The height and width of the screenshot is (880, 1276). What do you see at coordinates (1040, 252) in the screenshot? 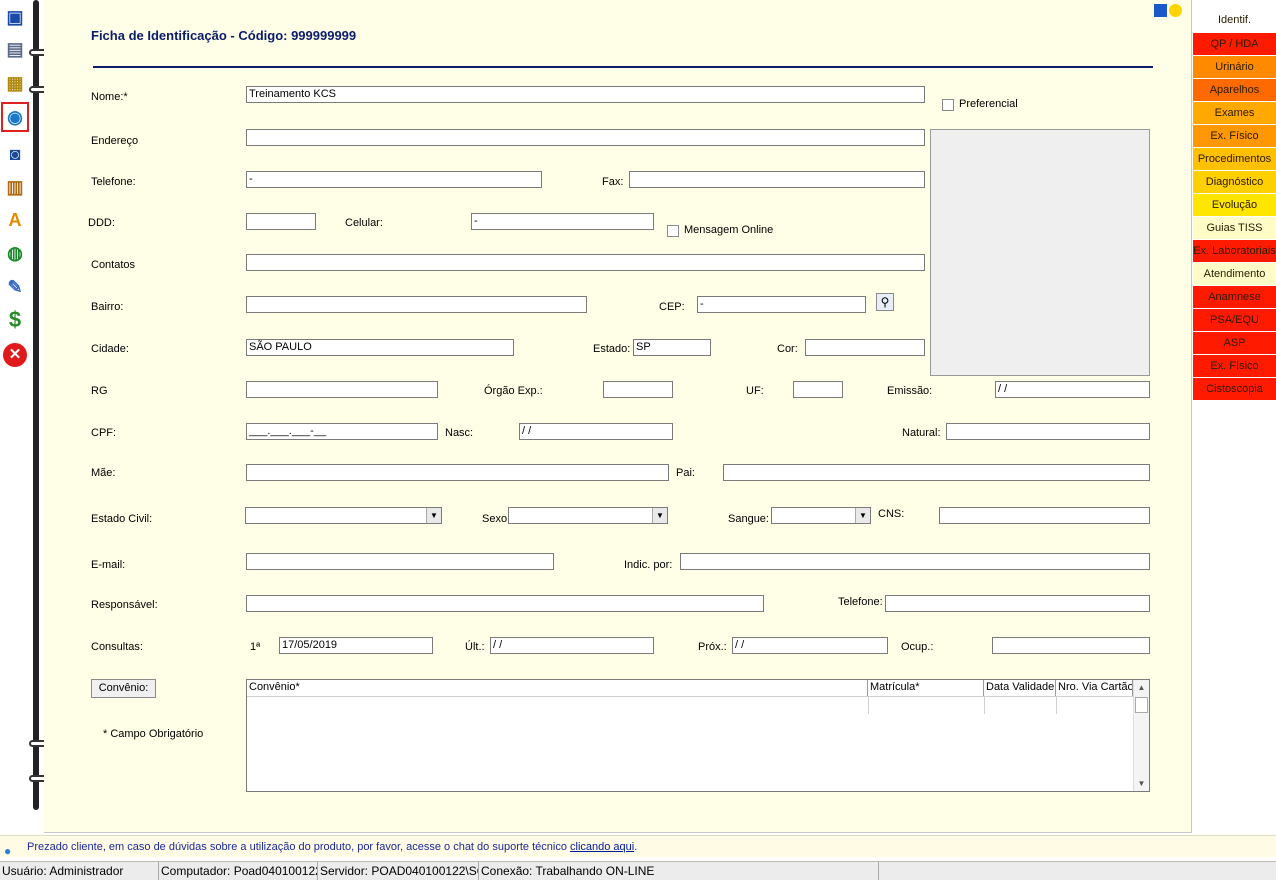
I see `photo-box` at bounding box center [1040, 252].